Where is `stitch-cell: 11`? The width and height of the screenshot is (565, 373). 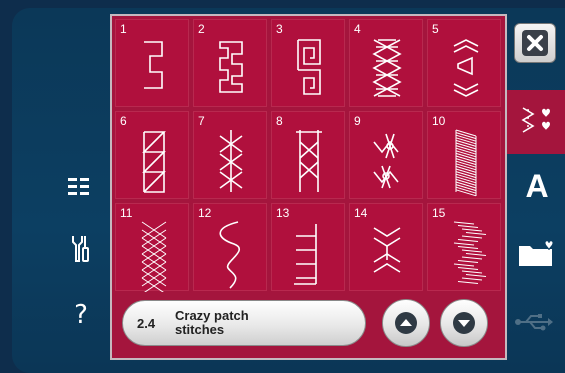 stitch-cell: 11 is located at coordinates (152, 247).